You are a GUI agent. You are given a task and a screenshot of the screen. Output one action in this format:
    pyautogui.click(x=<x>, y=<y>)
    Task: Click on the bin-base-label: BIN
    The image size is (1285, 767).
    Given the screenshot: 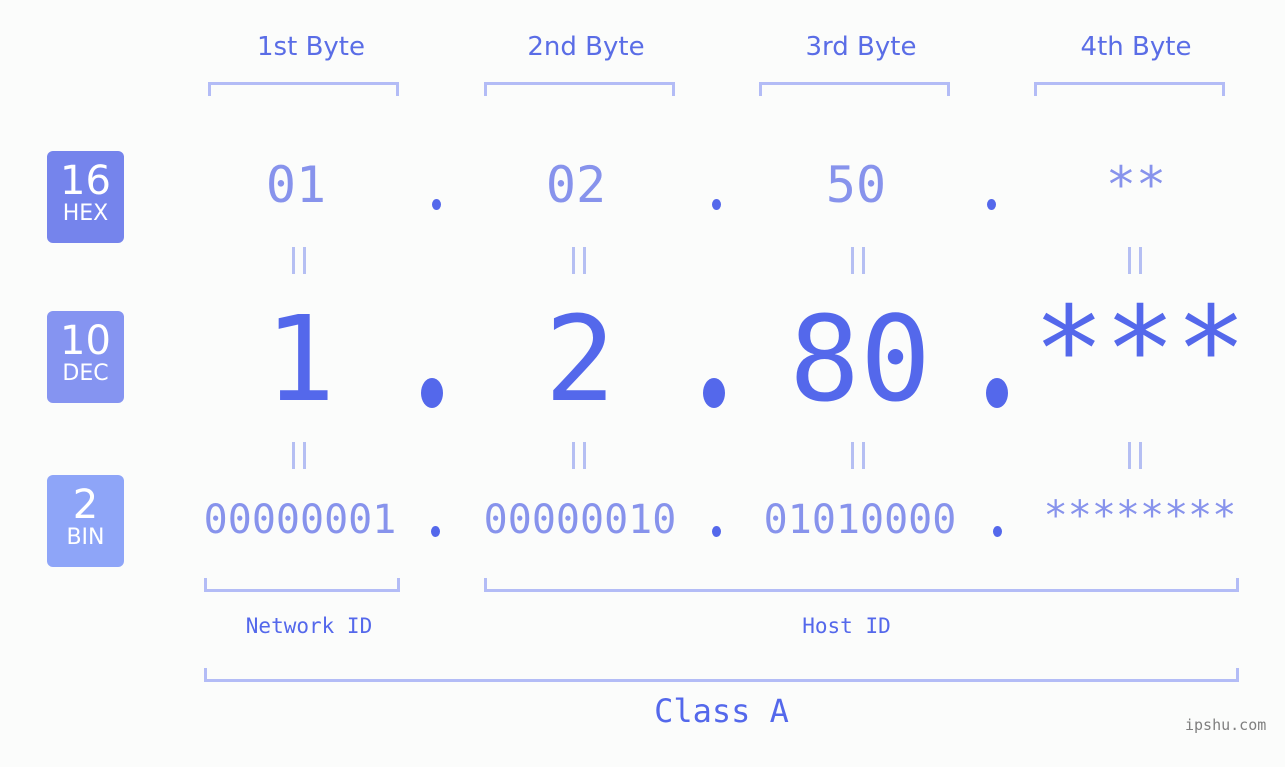 What is the action you would take?
    pyautogui.click(x=85, y=537)
    